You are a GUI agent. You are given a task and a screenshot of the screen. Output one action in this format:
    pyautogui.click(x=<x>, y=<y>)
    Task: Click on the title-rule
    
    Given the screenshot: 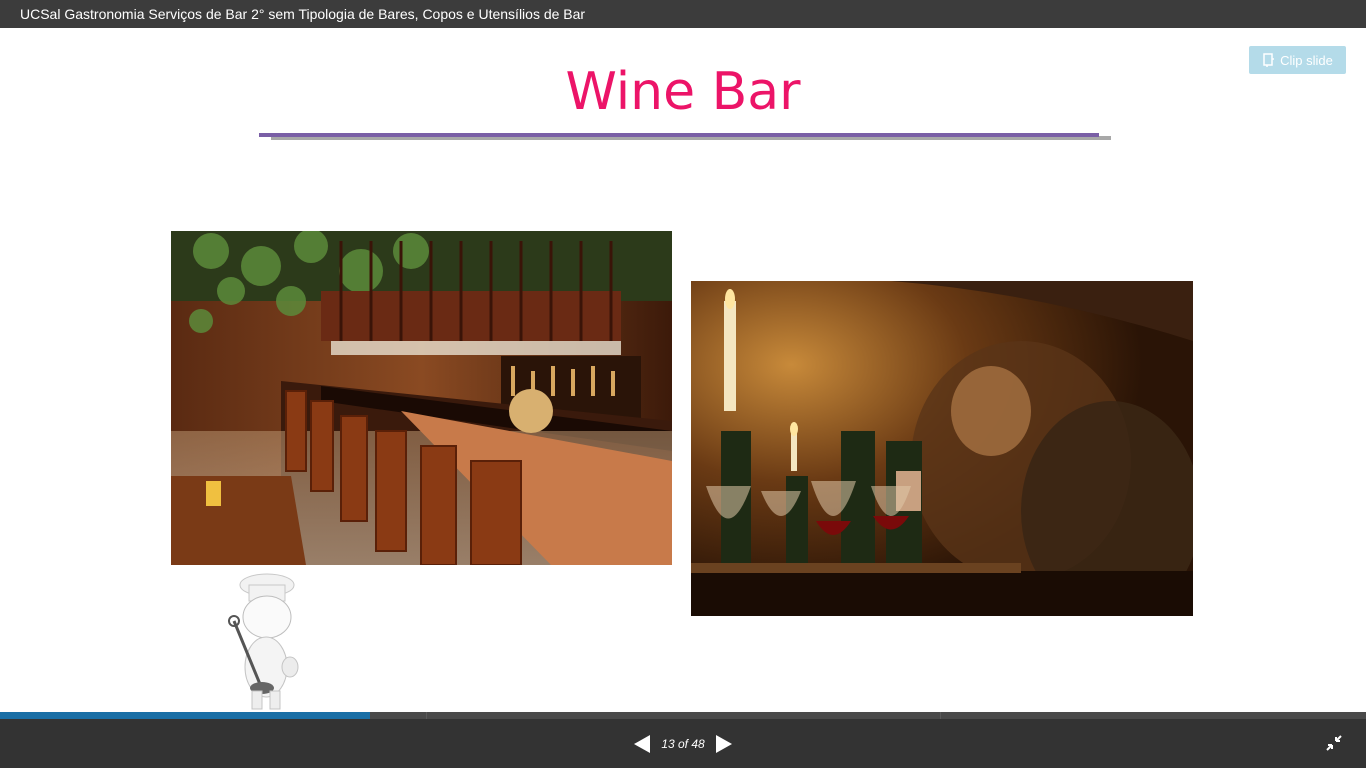 What is the action you would take?
    pyautogui.click(x=679, y=135)
    